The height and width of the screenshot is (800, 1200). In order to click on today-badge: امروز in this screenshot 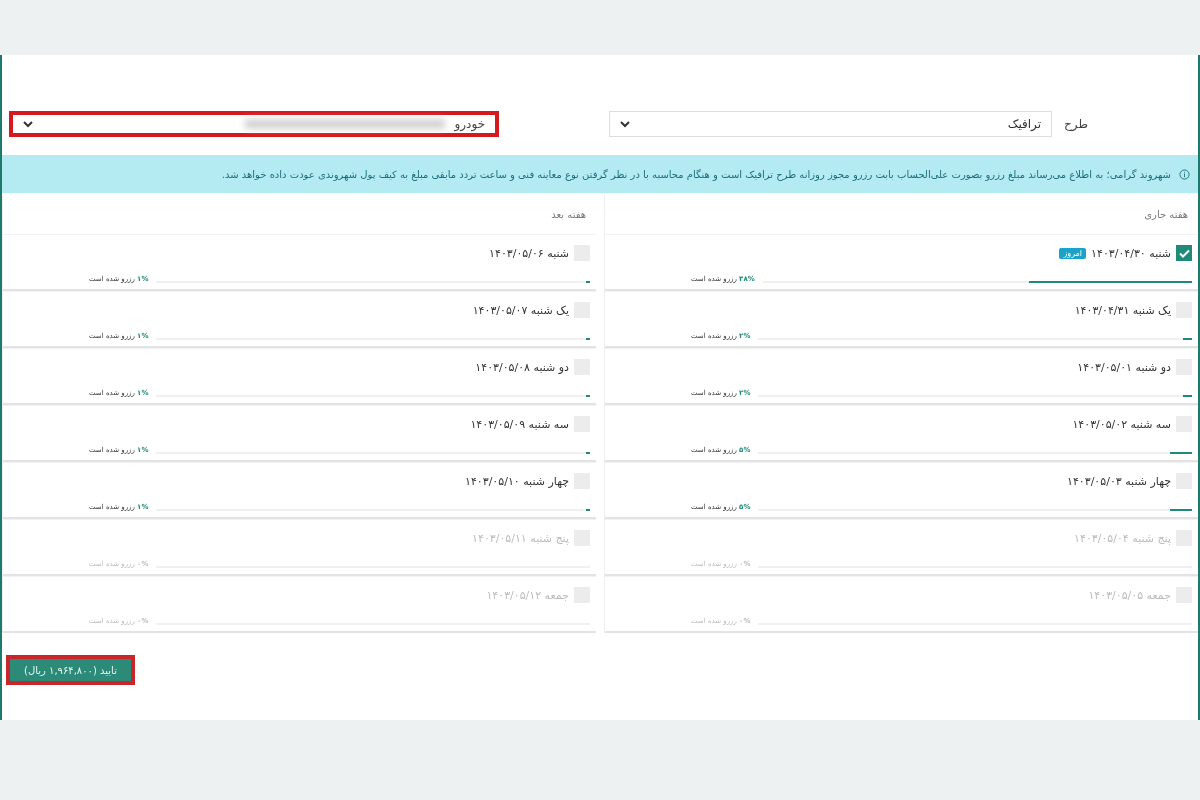, I will do `click(1073, 253)`.